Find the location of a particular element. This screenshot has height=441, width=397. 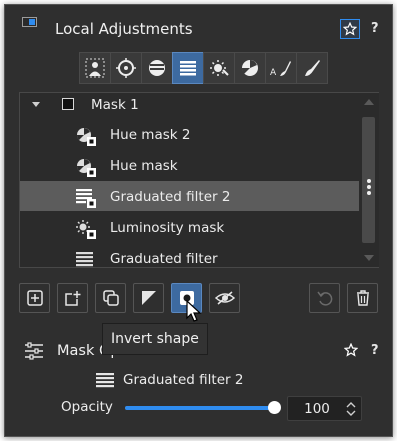

mask-tool-bar: A is located at coordinates (203, 68).